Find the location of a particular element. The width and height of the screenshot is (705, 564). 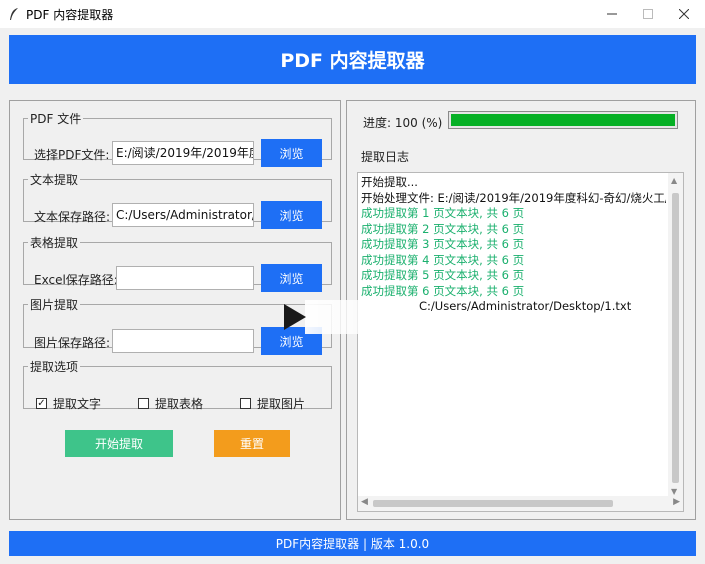

status-footer: PDF内容提取器 | 版本 1.0.0 is located at coordinates (352, 543).